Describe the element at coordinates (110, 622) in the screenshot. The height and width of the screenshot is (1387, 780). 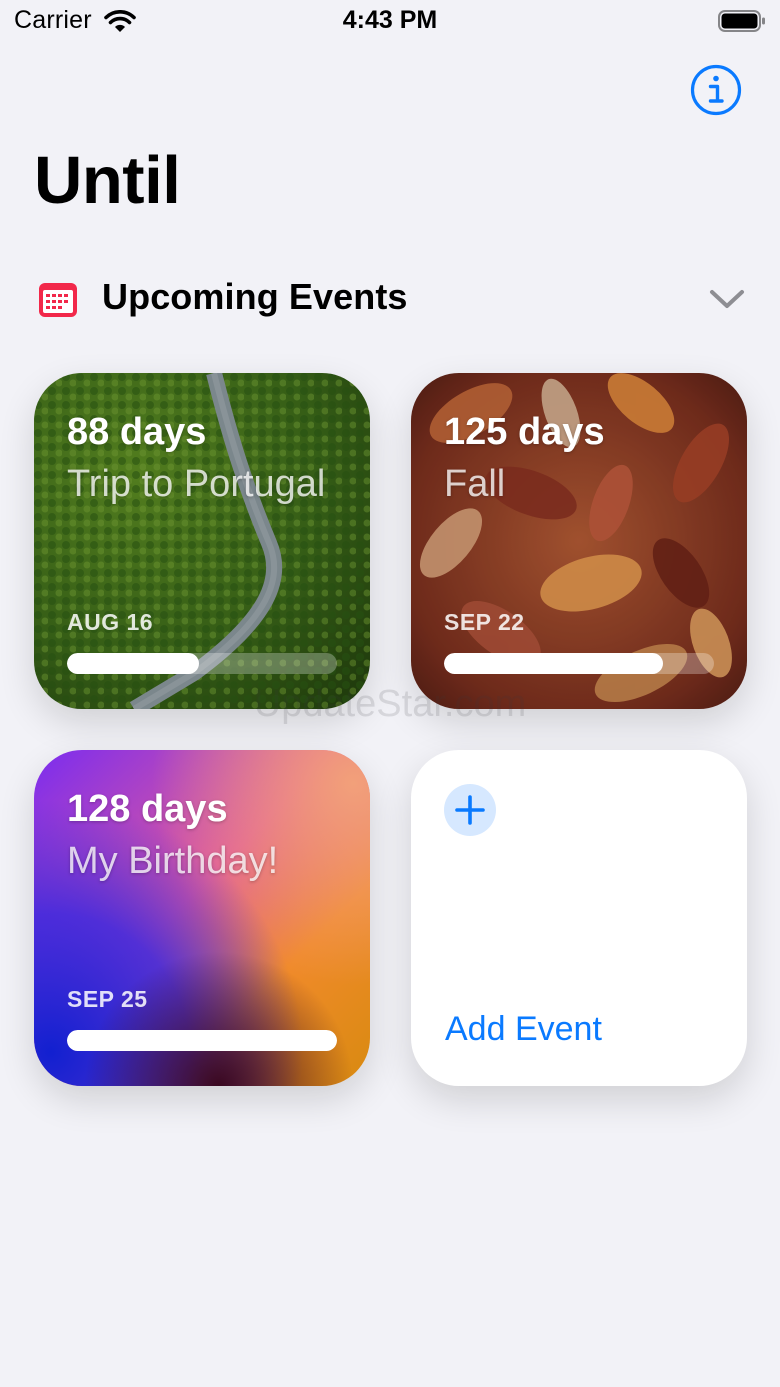
I see `event-date: AUG 16` at that location.